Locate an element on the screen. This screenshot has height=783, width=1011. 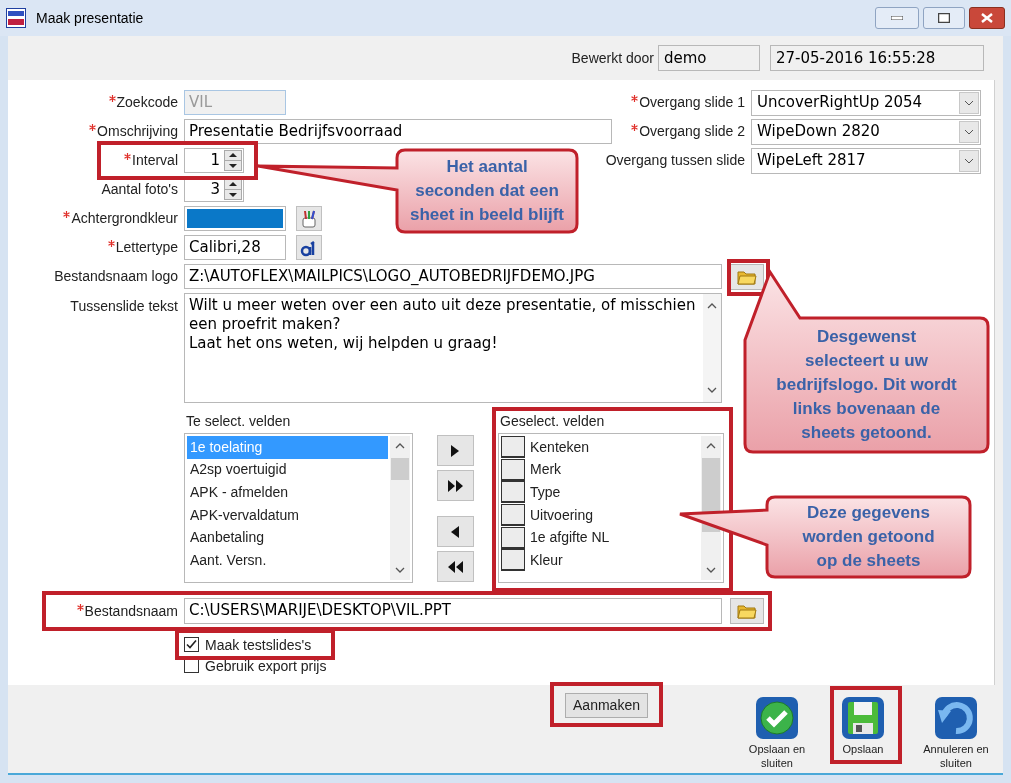
field-label: Bestandsnaam logo is located at coordinates (116, 276).